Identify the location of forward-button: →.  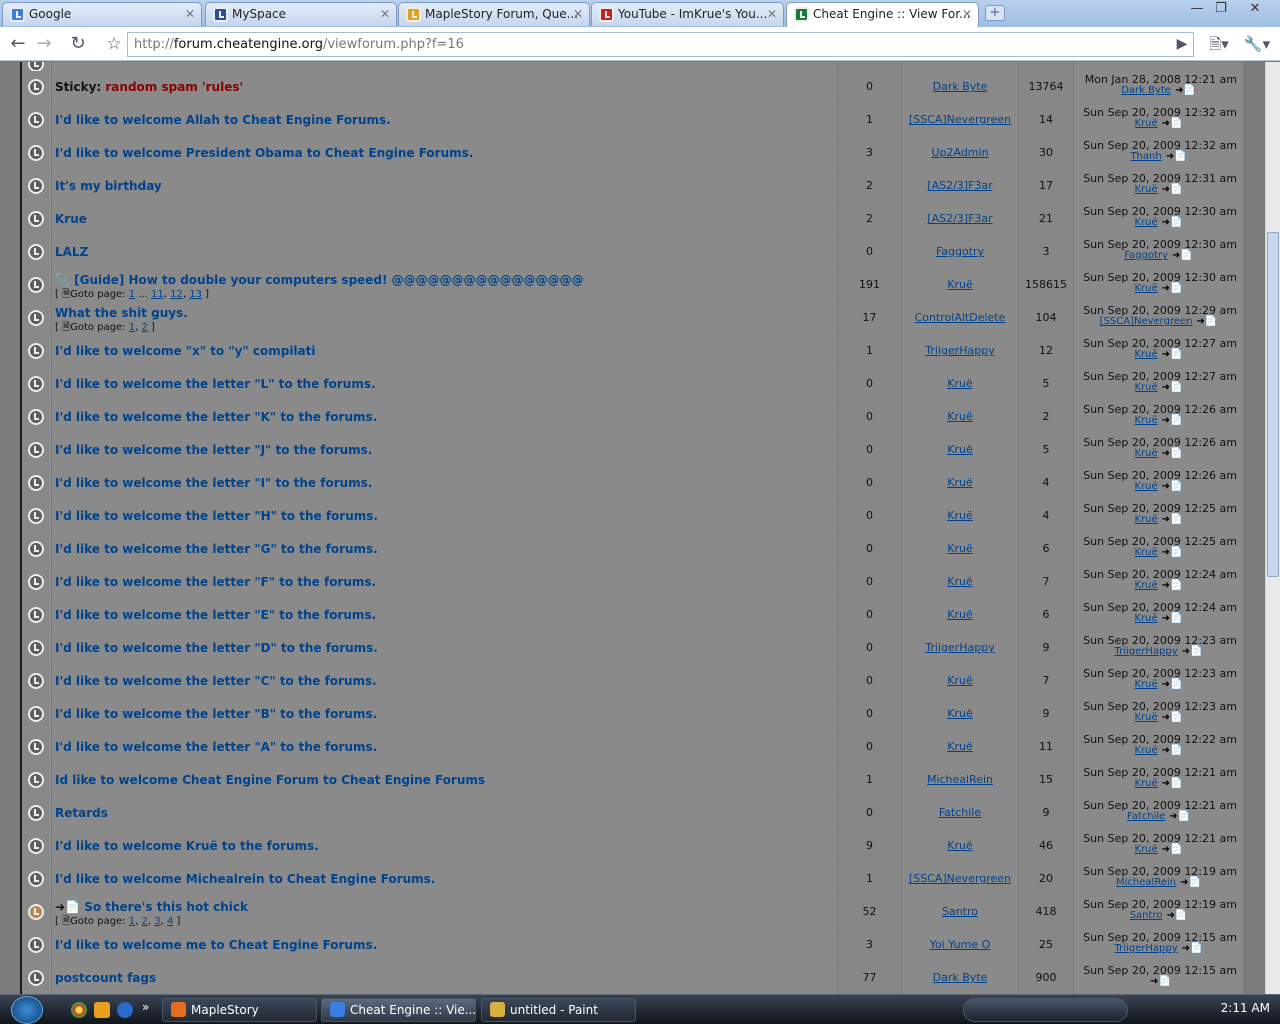
(44, 44).